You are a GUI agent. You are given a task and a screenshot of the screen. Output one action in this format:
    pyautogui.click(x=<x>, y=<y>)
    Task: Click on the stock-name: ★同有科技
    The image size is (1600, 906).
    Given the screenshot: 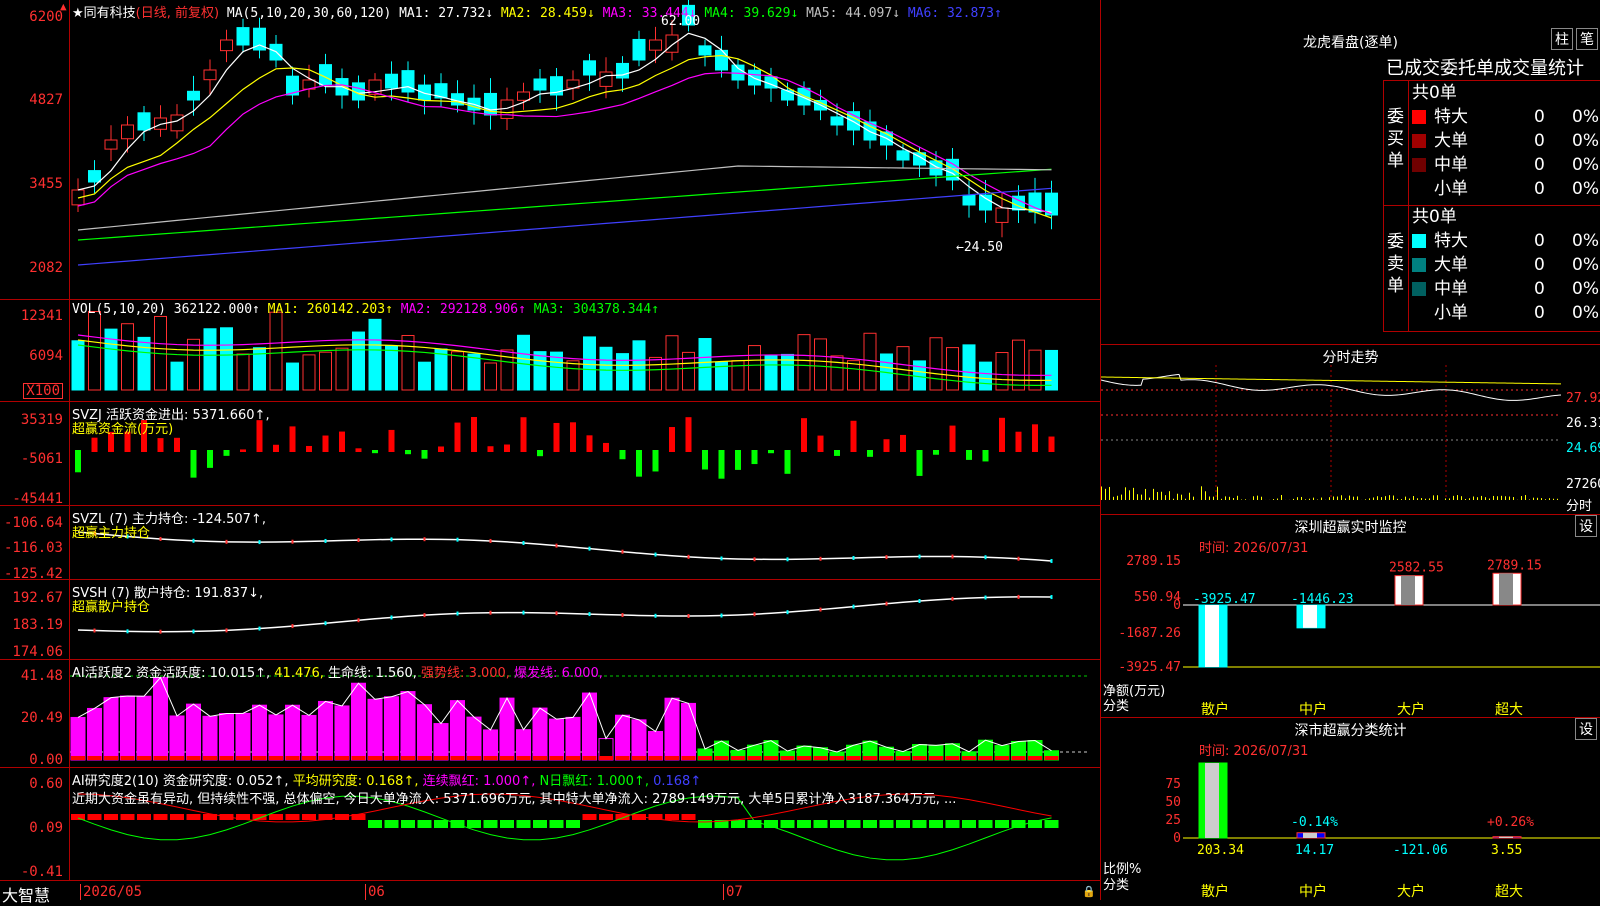 What is the action you would take?
    pyautogui.click(x=104, y=13)
    